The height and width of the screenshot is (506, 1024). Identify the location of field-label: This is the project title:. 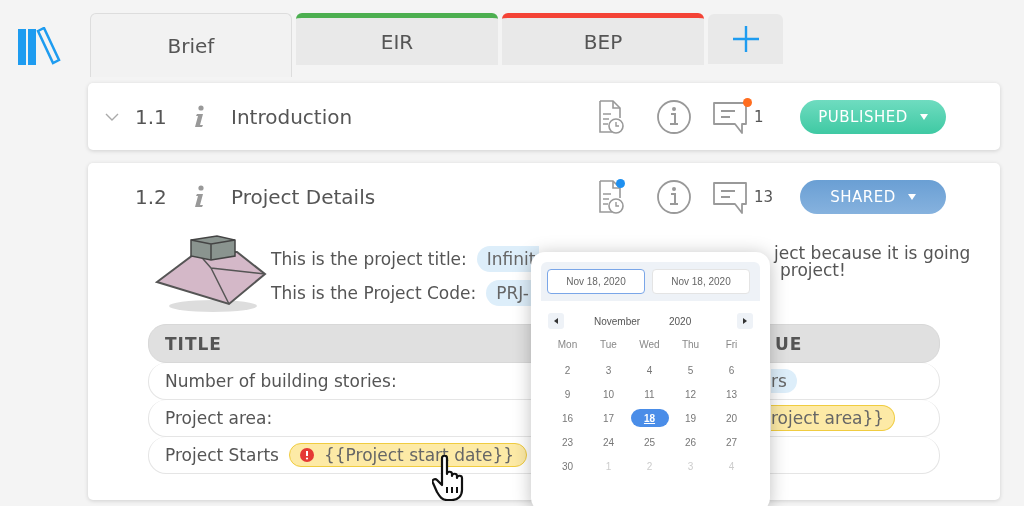
(369, 259).